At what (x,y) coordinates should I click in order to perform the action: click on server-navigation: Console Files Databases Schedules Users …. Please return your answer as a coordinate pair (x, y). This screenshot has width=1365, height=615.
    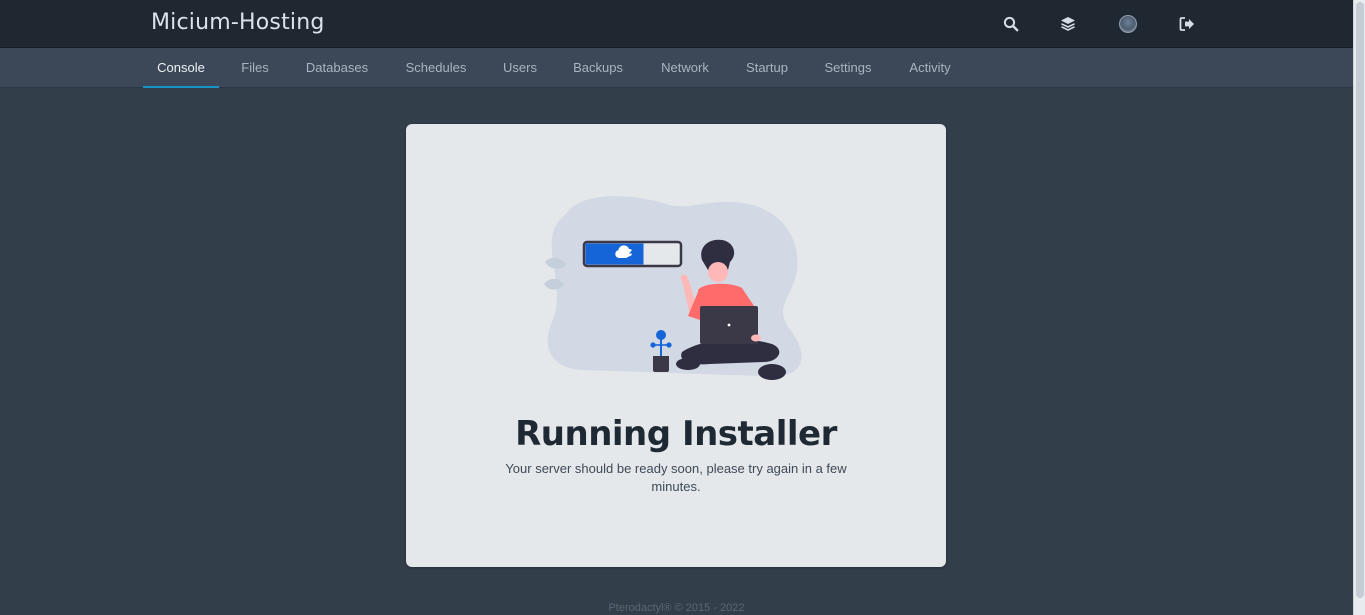
    Looking at the image, I should click on (676, 68).